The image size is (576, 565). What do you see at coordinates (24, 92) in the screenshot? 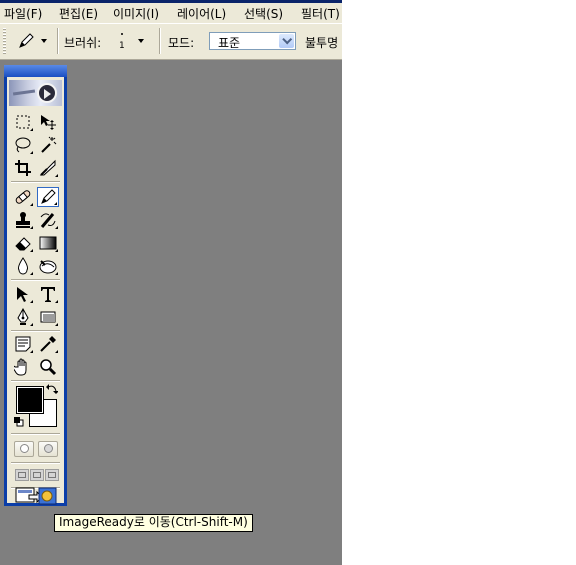
I see `feather-graphic` at bounding box center [24, 92].